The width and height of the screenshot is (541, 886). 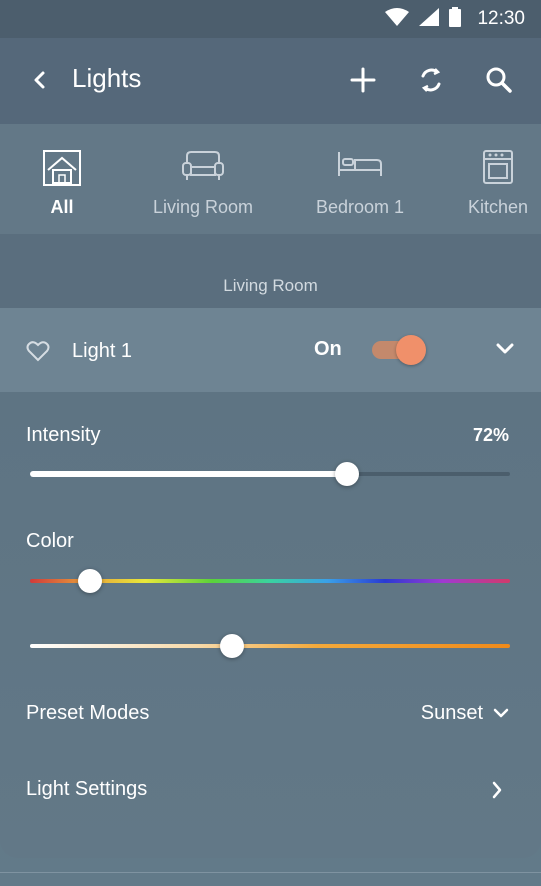 What do you see at coordinates (38, 353) in the screenshot?
I see `favorite-heart-icon` at bounding box center [38, 353].